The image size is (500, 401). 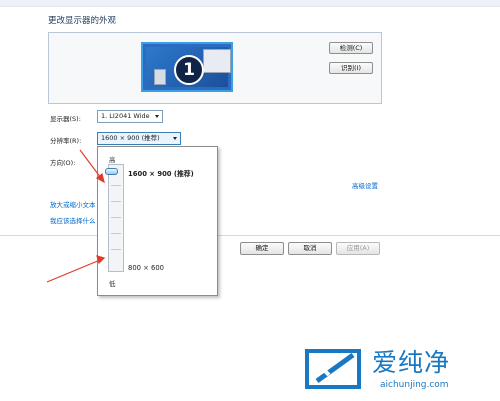 What do you see at coordinates (146, 268) in the screenshot?
I see `resolution-option-bottom: 800 × 600` at bounding box center [146, 268].